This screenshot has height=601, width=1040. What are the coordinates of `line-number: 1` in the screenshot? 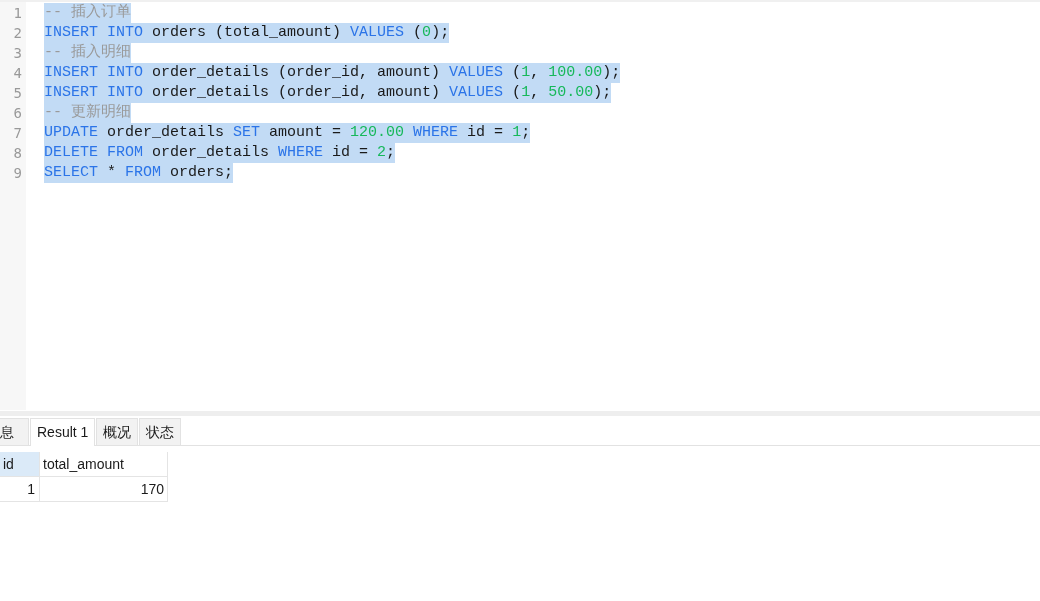 It's located at (17, 13).